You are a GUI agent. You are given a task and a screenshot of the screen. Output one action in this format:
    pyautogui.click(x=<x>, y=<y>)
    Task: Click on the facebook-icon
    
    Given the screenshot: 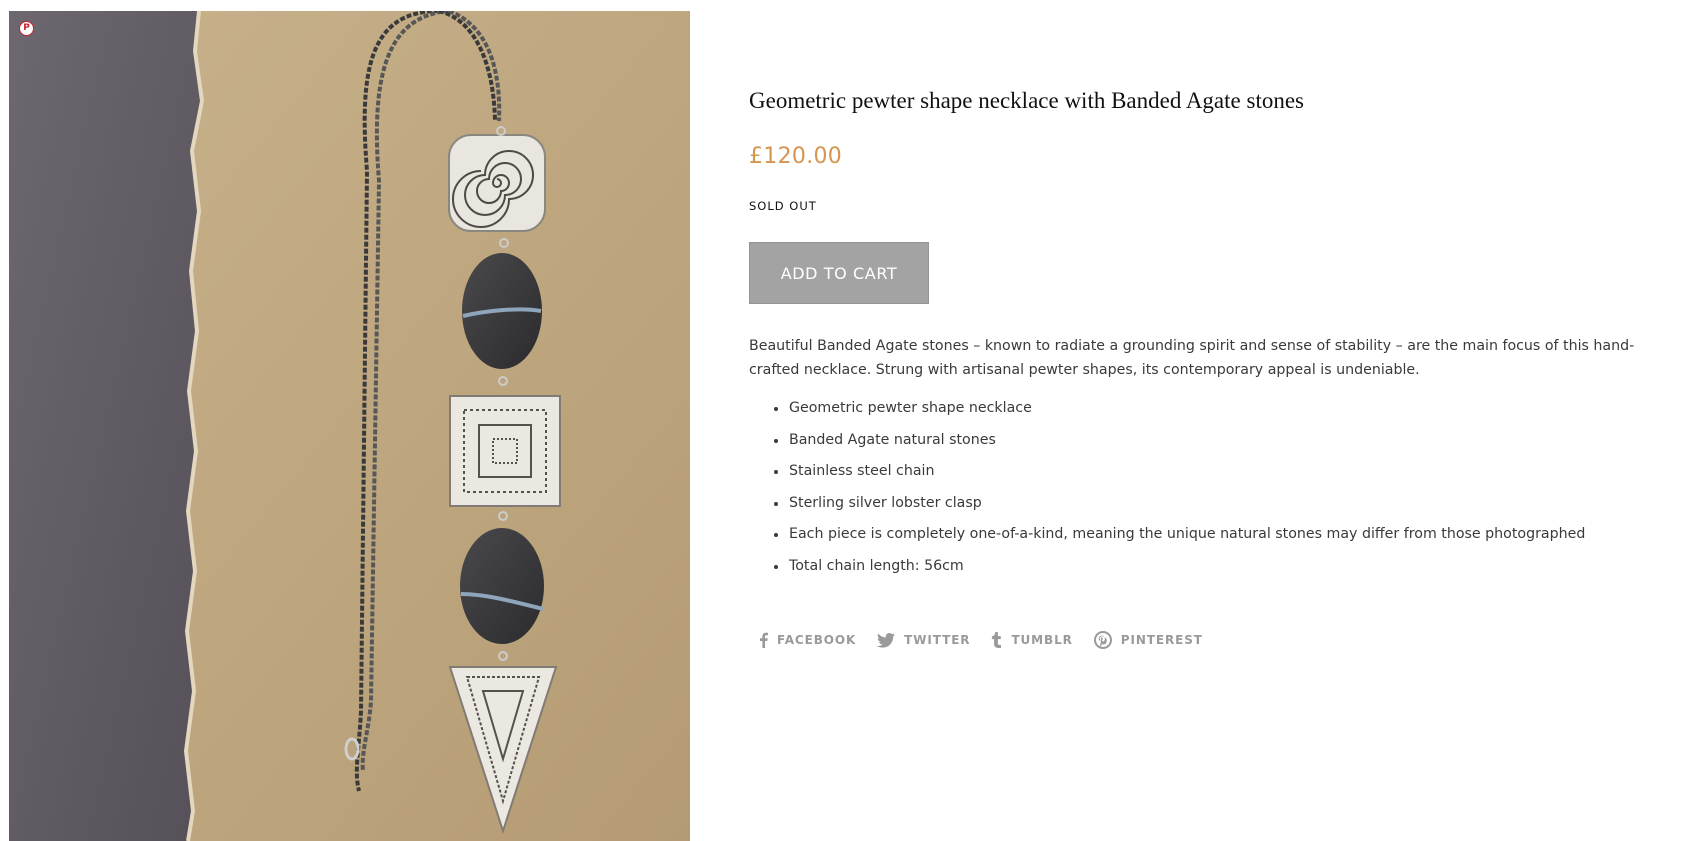 What is the action you would take?
    pyautogui.click(x=764, y=640)
    